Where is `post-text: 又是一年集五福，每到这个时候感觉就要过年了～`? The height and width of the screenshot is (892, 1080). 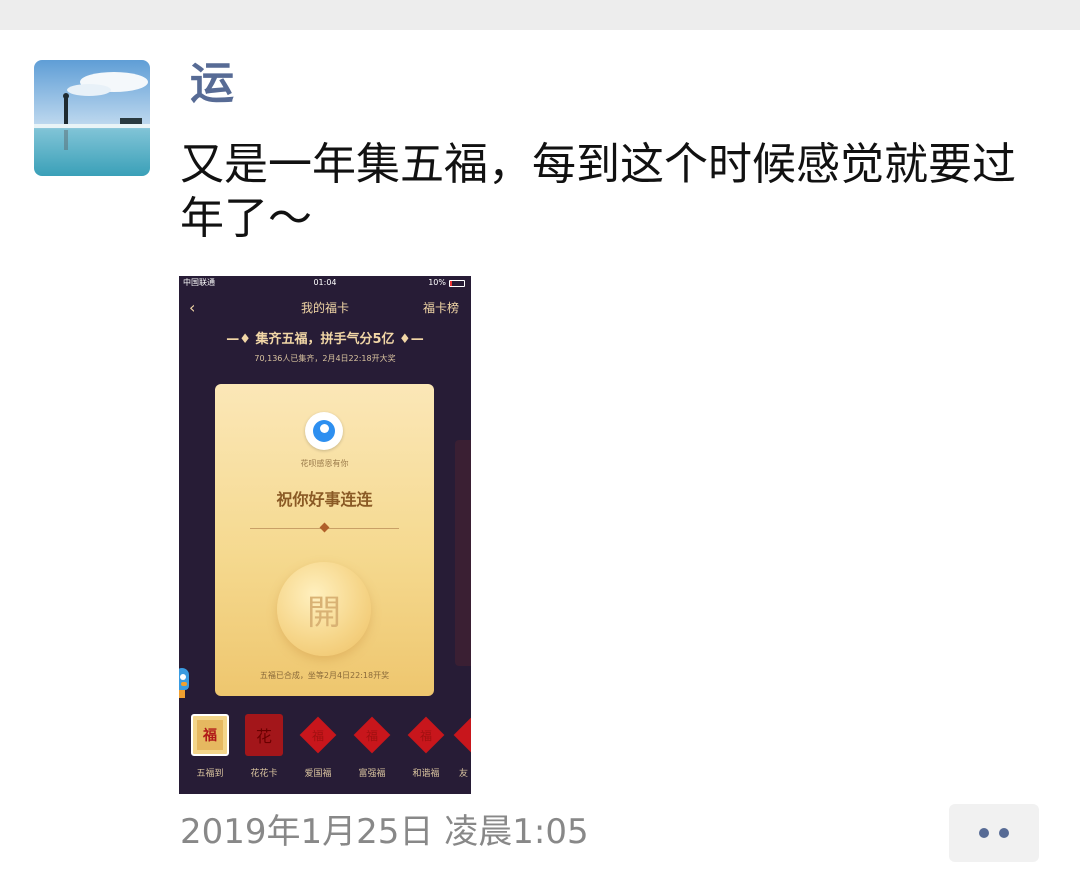 post-text: 又是一年集五福，每到这个时候感觉就要过年了～ is located at coordinates (598, 191).